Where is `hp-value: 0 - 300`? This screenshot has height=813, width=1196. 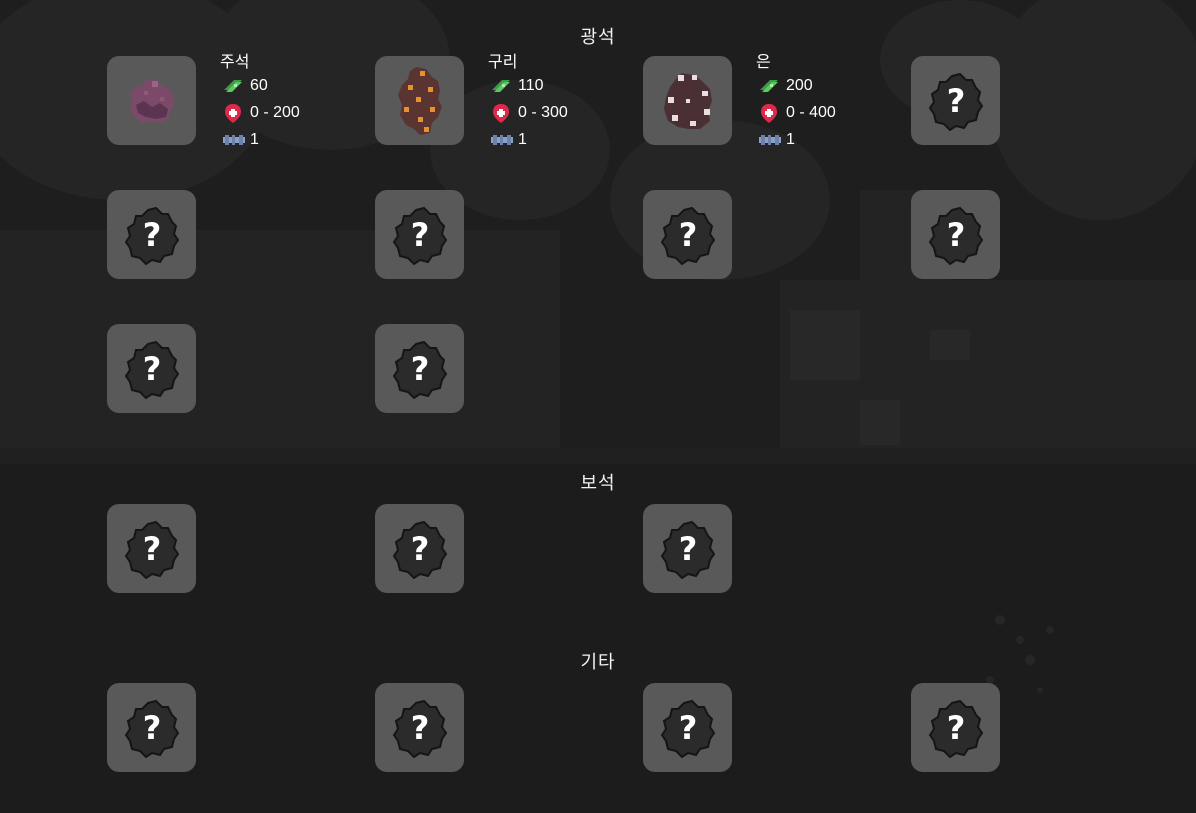 hp-value: 0 - 300 is located at coordinates (543, 112).